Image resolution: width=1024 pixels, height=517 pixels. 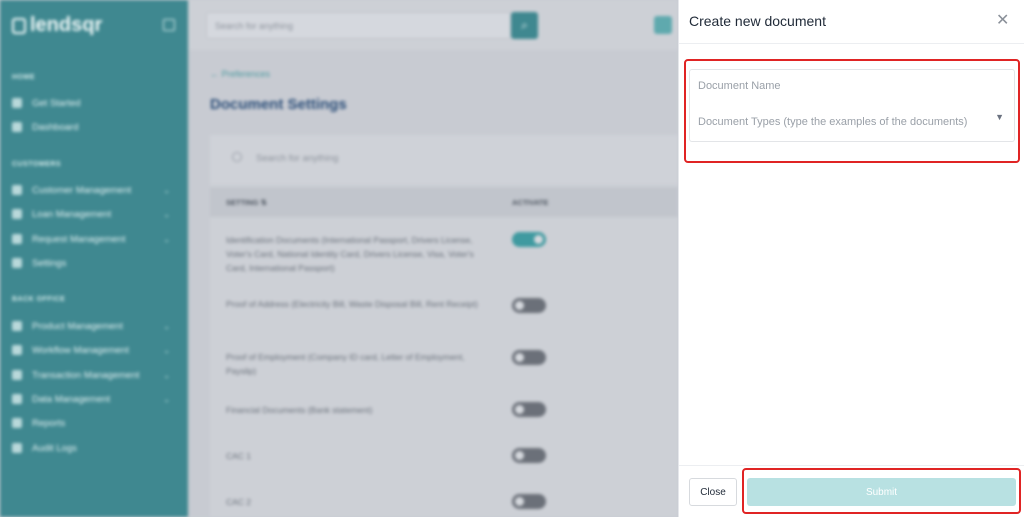 What do you see at coordinates (17, 103) in the screenshot?
I see `home-icon` at bounding box center [17, 103].